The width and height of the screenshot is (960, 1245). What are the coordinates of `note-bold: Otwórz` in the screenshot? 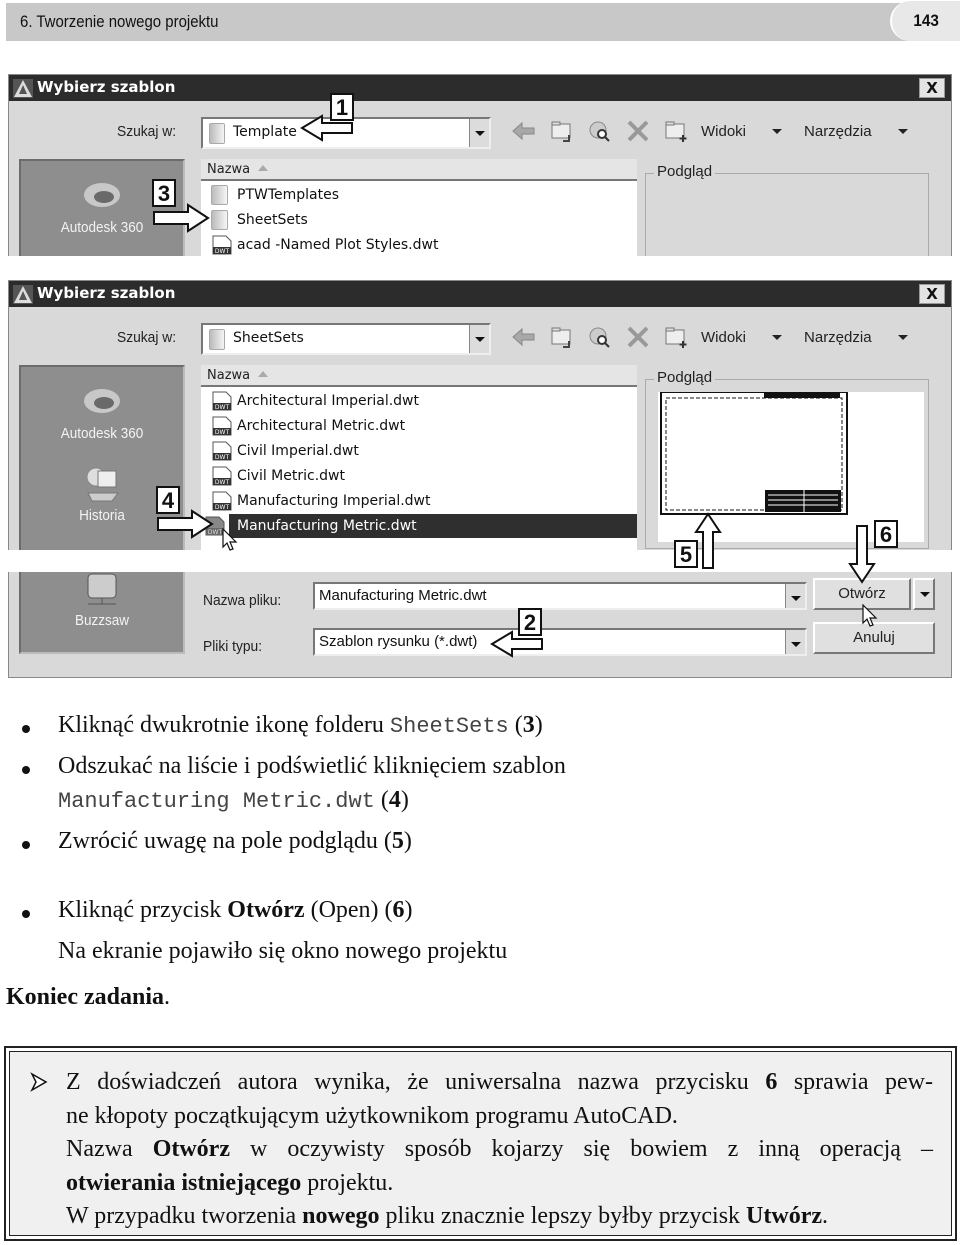 It's located at (191, 1149).